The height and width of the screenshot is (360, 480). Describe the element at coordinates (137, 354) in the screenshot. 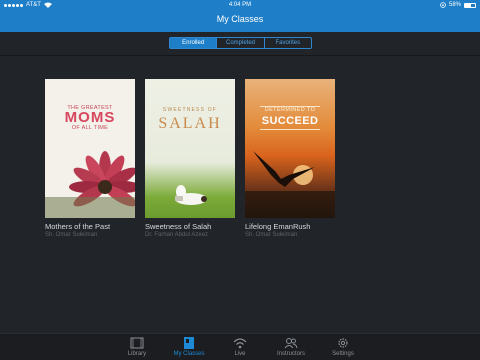

I see `tab-label: Library` at that location.